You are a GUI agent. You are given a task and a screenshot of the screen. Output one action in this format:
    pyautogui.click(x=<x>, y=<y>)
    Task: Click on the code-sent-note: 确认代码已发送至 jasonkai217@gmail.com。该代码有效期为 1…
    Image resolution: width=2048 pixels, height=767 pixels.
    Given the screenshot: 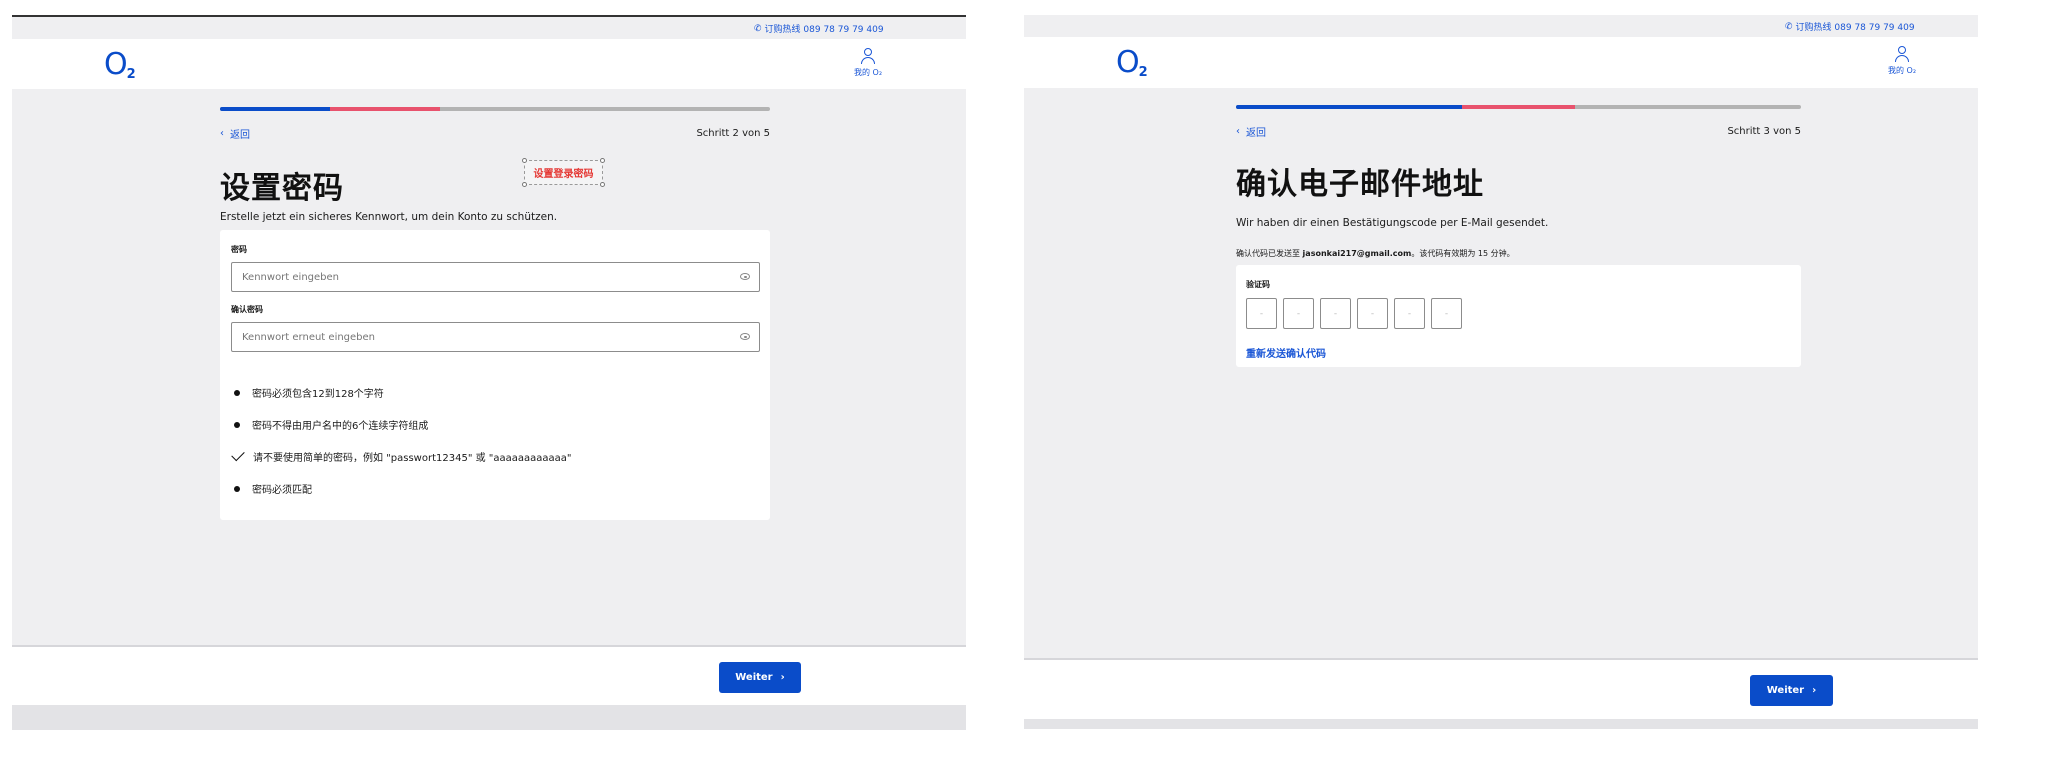 What is the action you would take?
    pyautogui.click(x=1375, y=253)
    